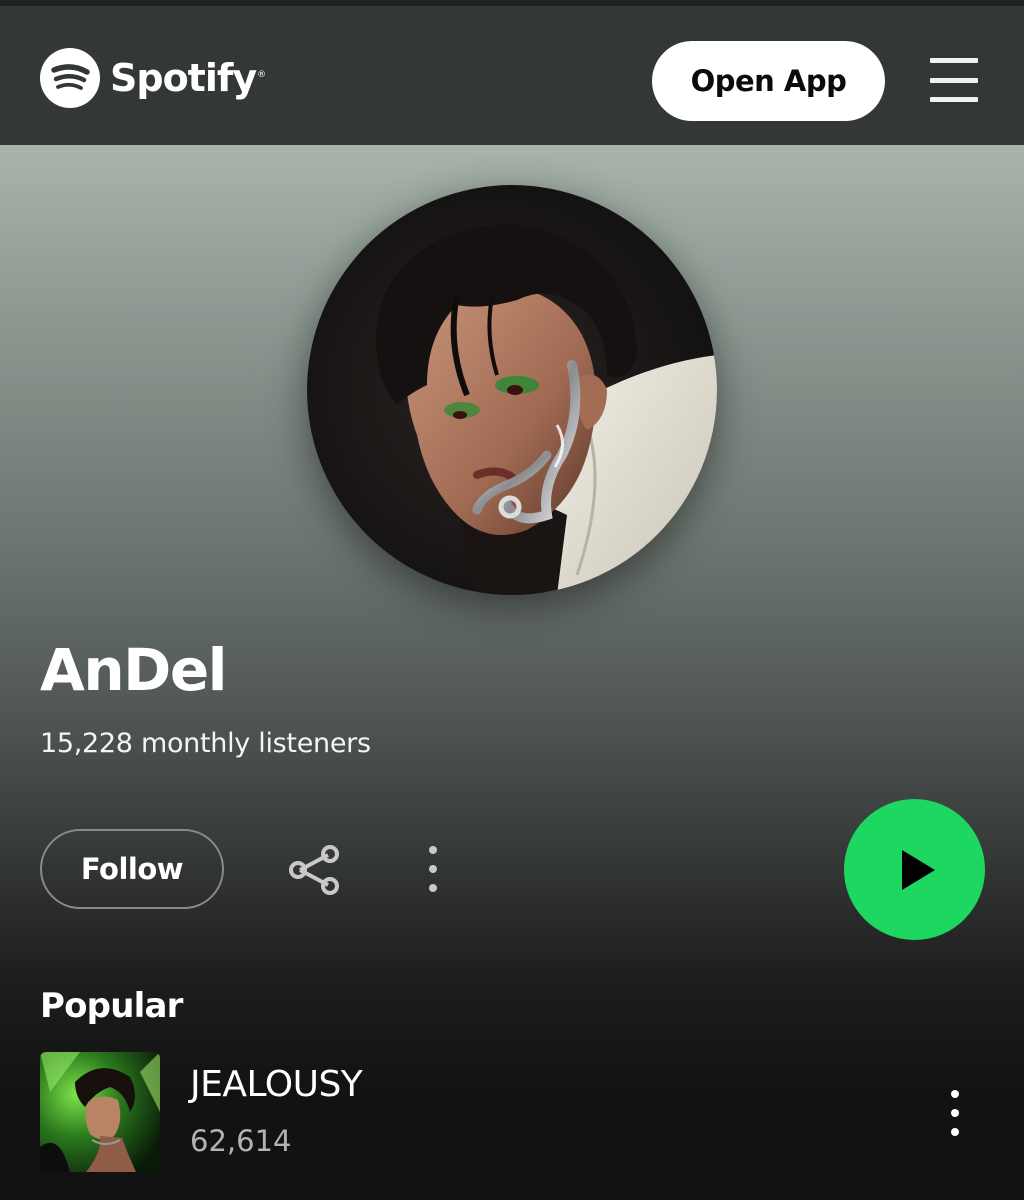 This screenshot has width=1024, height=1200. I want to click on follow-button: Follow, so click(132, 869).